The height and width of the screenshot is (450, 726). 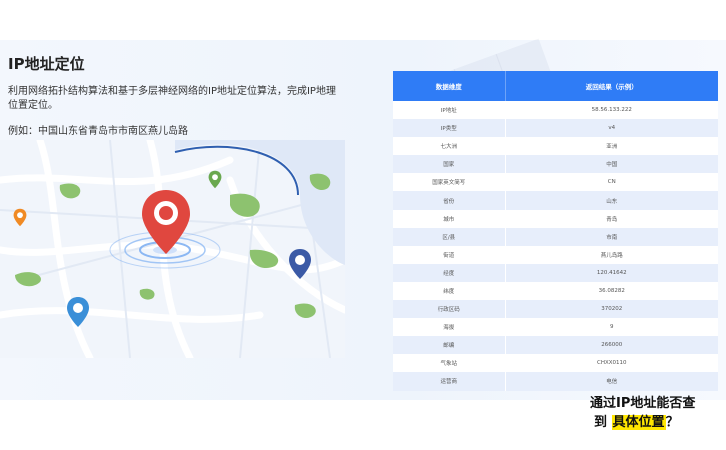 I want to click on field-cell: 国家, so click(x=449, y=164).